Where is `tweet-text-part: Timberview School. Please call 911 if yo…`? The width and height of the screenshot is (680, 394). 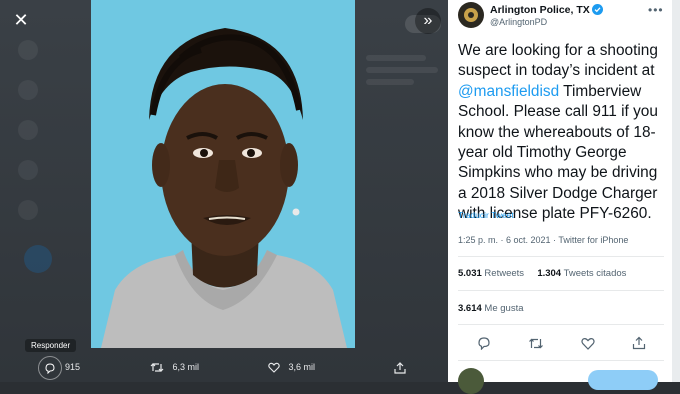
tweet-text-part: Timberview School. Please call 911 if yo… is located at coordinates (558, 152).